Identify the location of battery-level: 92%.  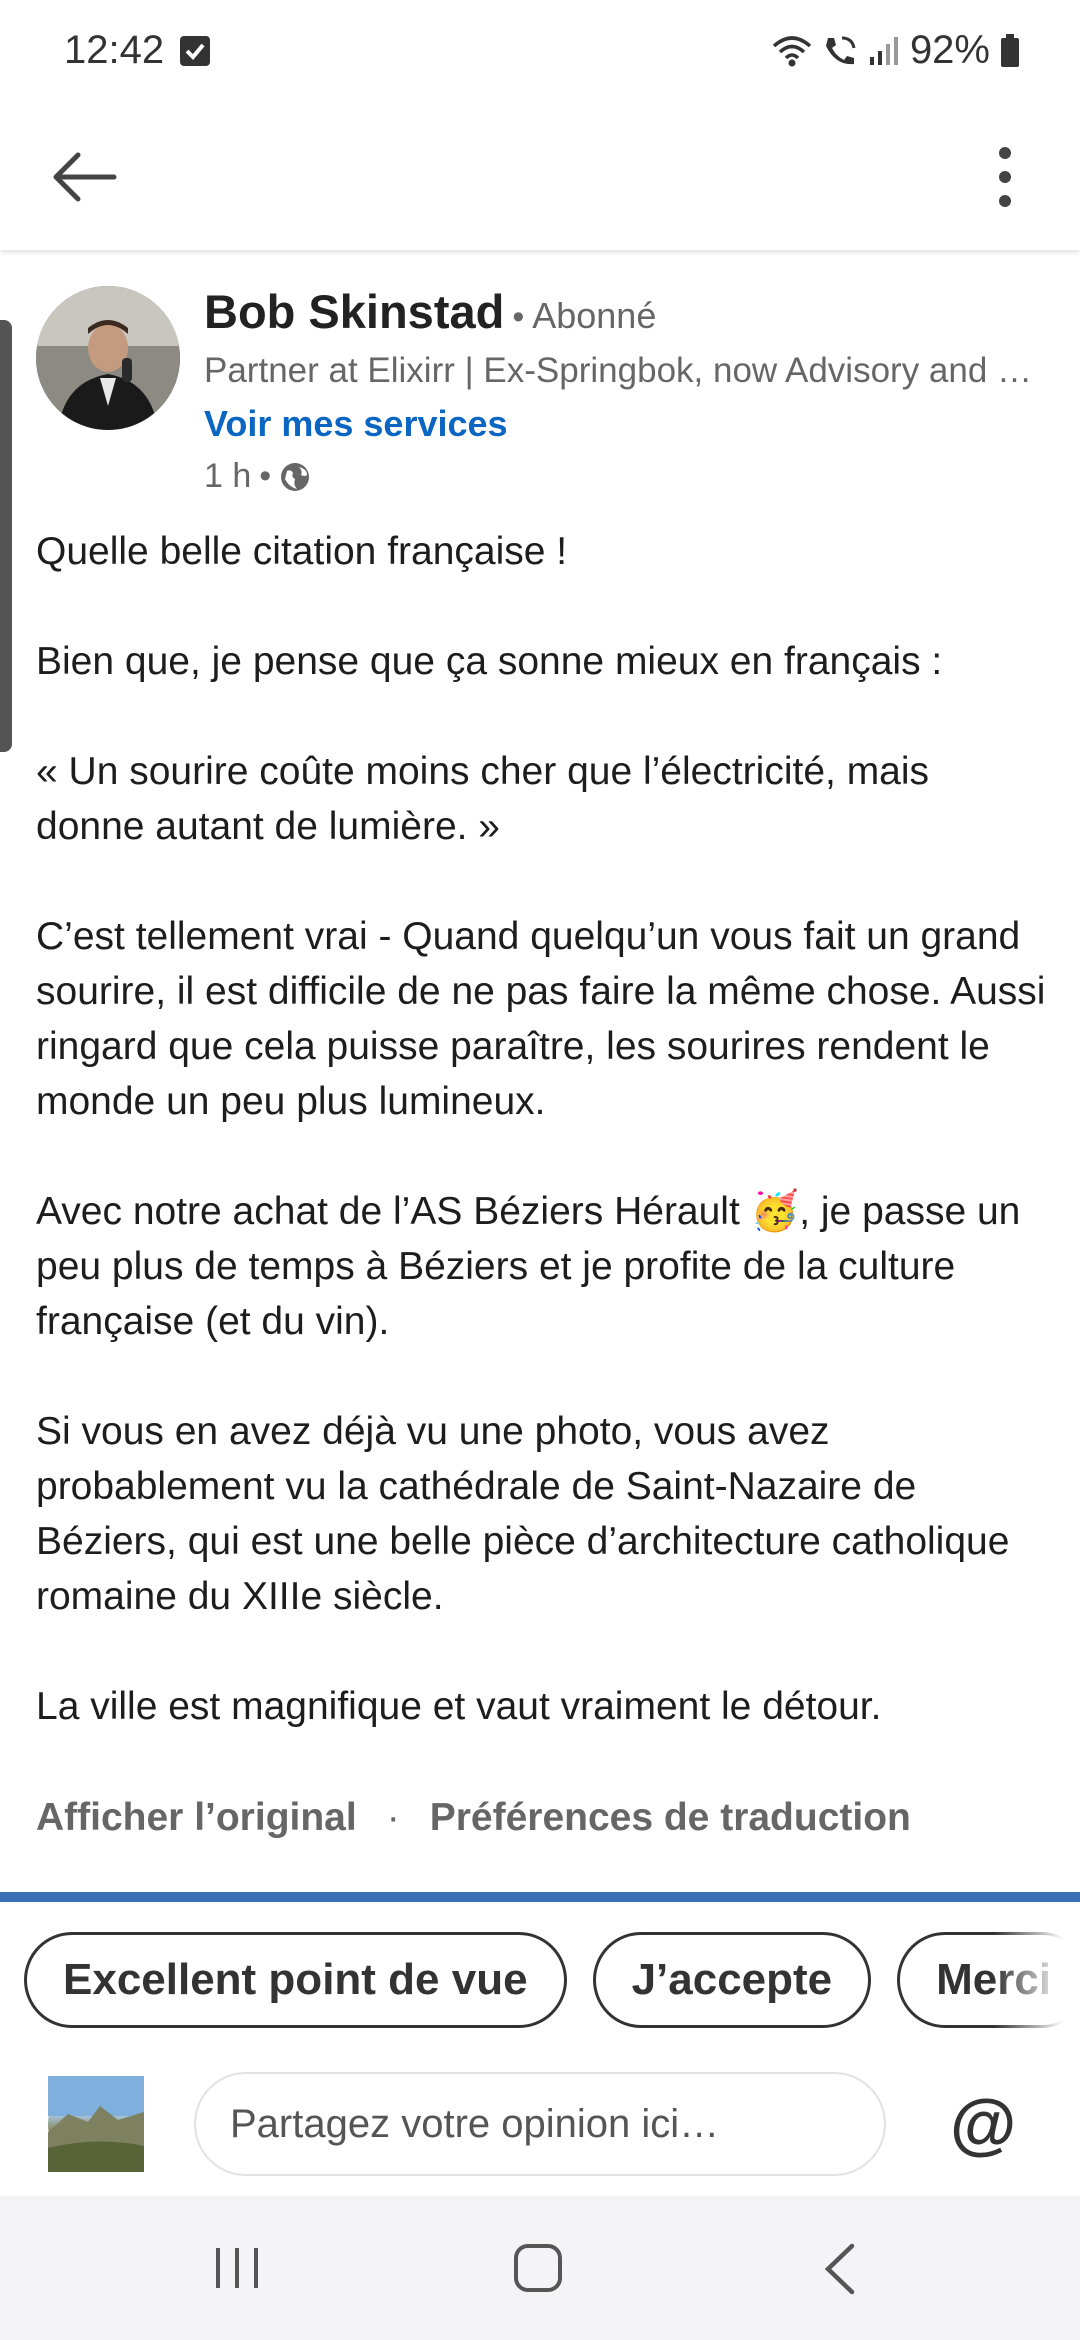
(949, 50).